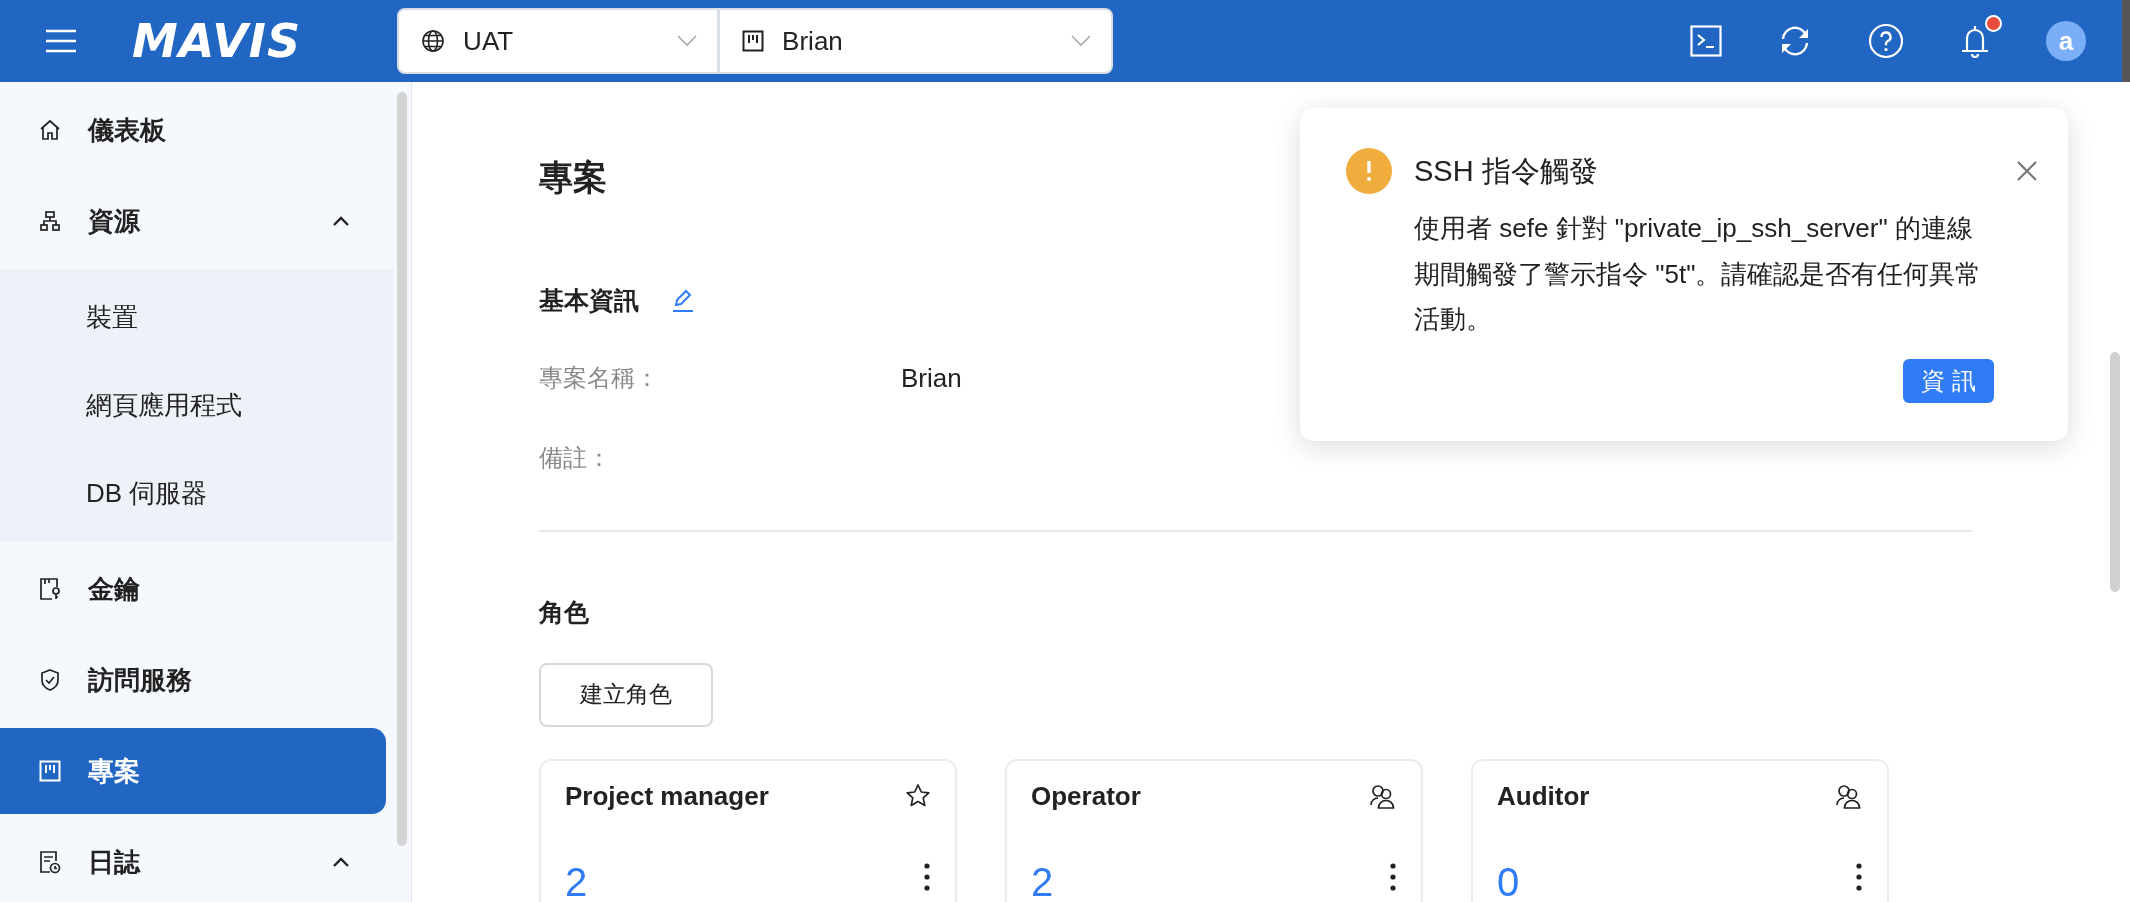  Describe the element at coordinates (575, 458) in the screenshot. I see `field-label: 備註：` at that location.